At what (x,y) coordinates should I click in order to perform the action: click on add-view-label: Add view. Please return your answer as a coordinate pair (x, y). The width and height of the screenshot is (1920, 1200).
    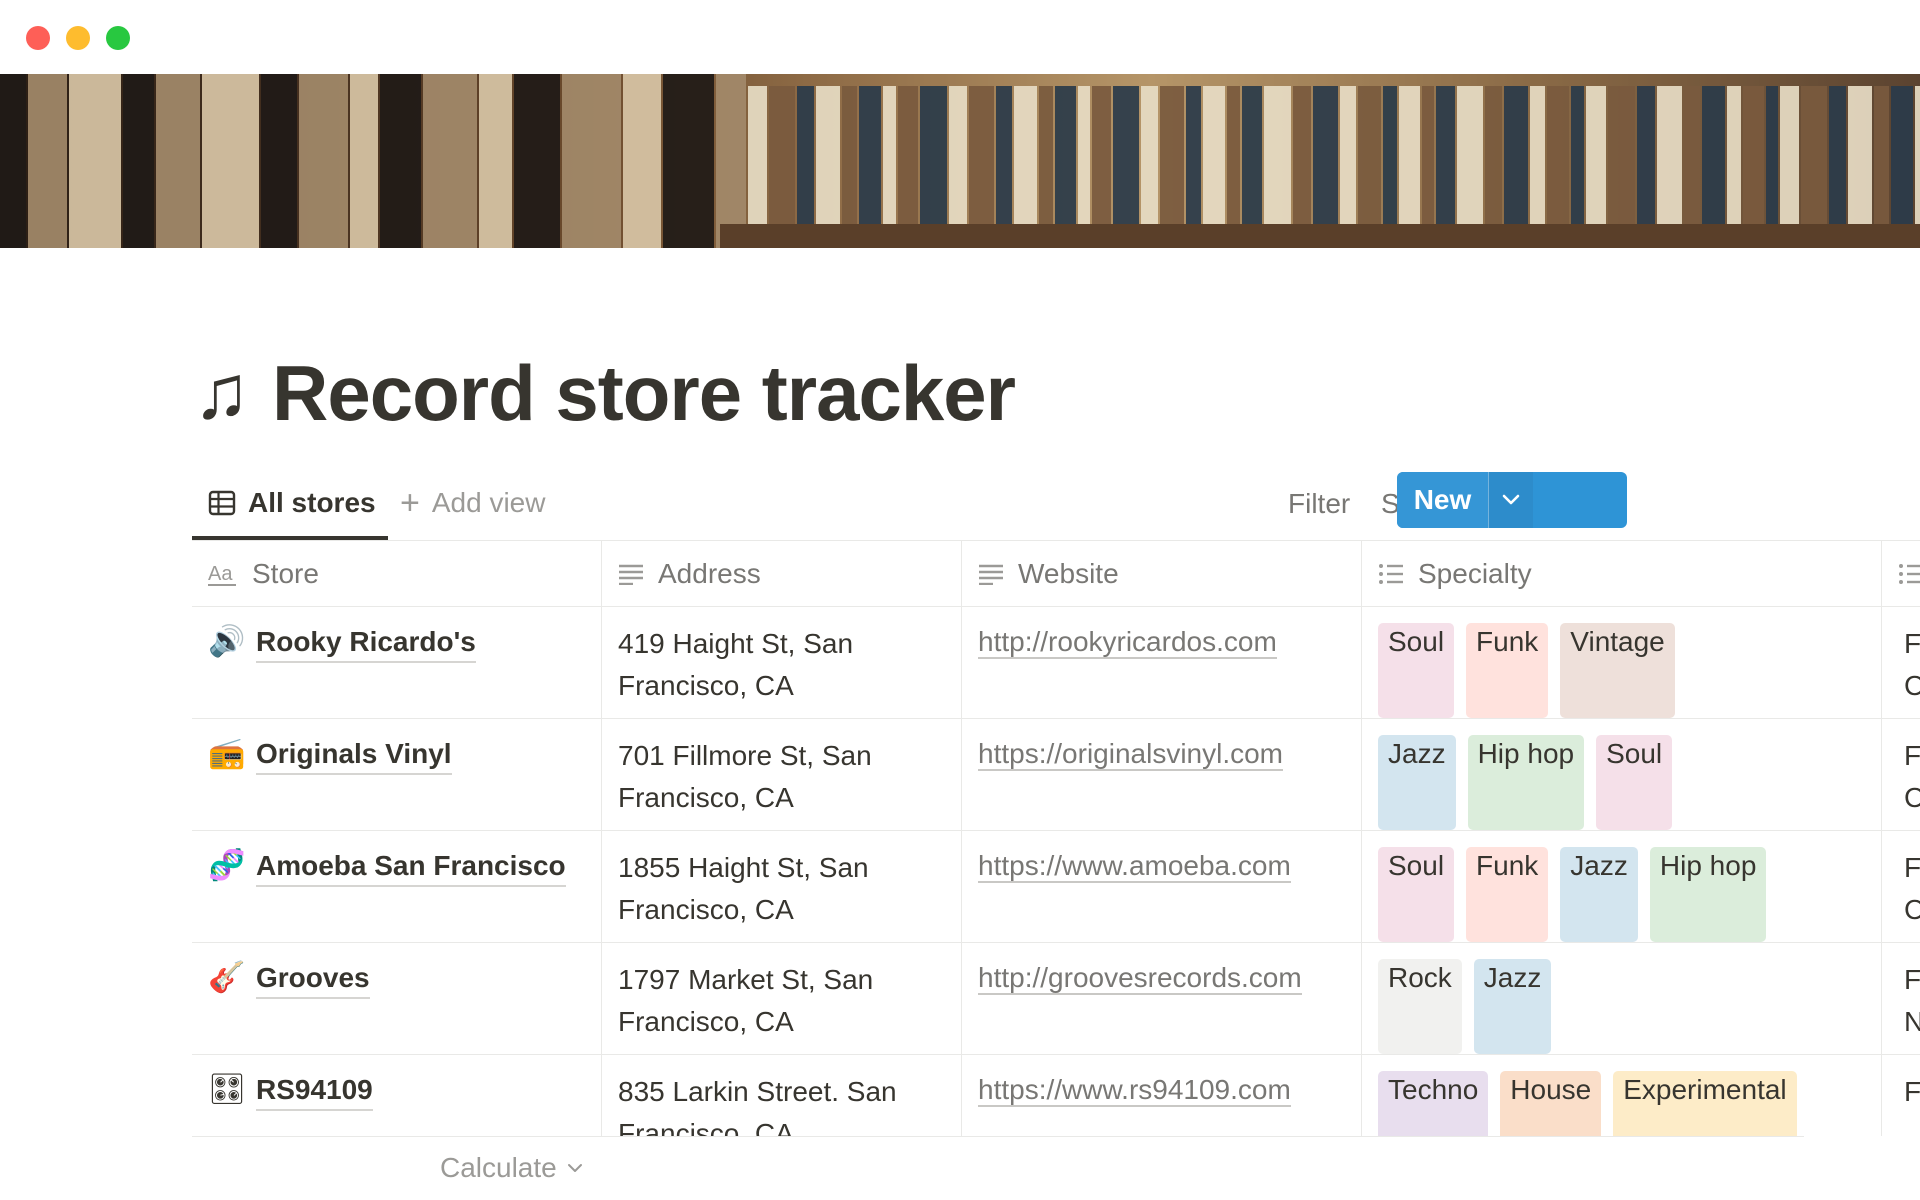
    Looking at the image, I should click on (488, 502).